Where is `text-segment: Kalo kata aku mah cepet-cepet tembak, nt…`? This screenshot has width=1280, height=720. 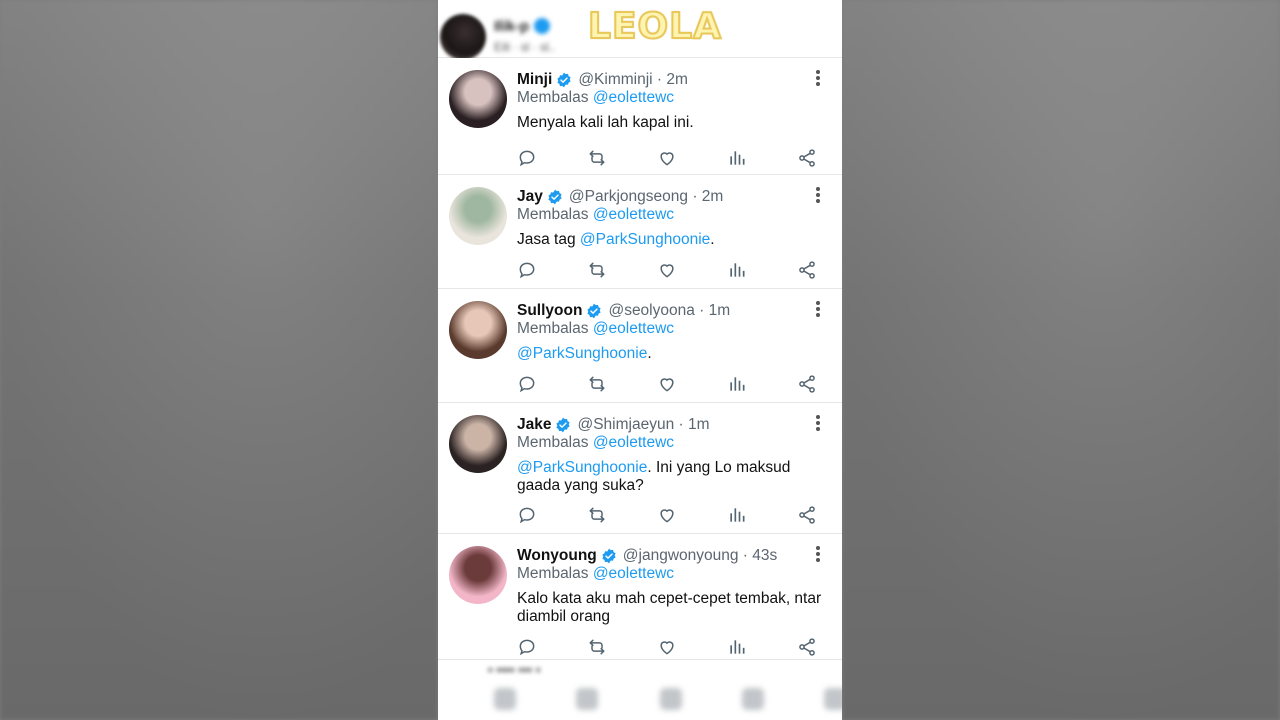
text-segment: Kalo kata aku mah cepet-cepet tembak, nt… is located at coordinates (669, 607).